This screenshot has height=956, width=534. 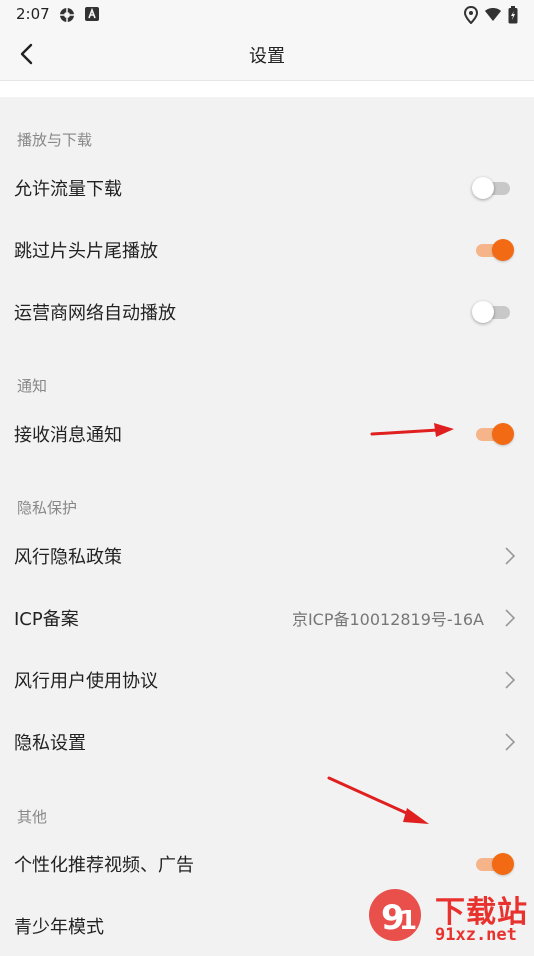 I want to click on setting-label: 风行用户使用协议, so click(x=86, y=681).